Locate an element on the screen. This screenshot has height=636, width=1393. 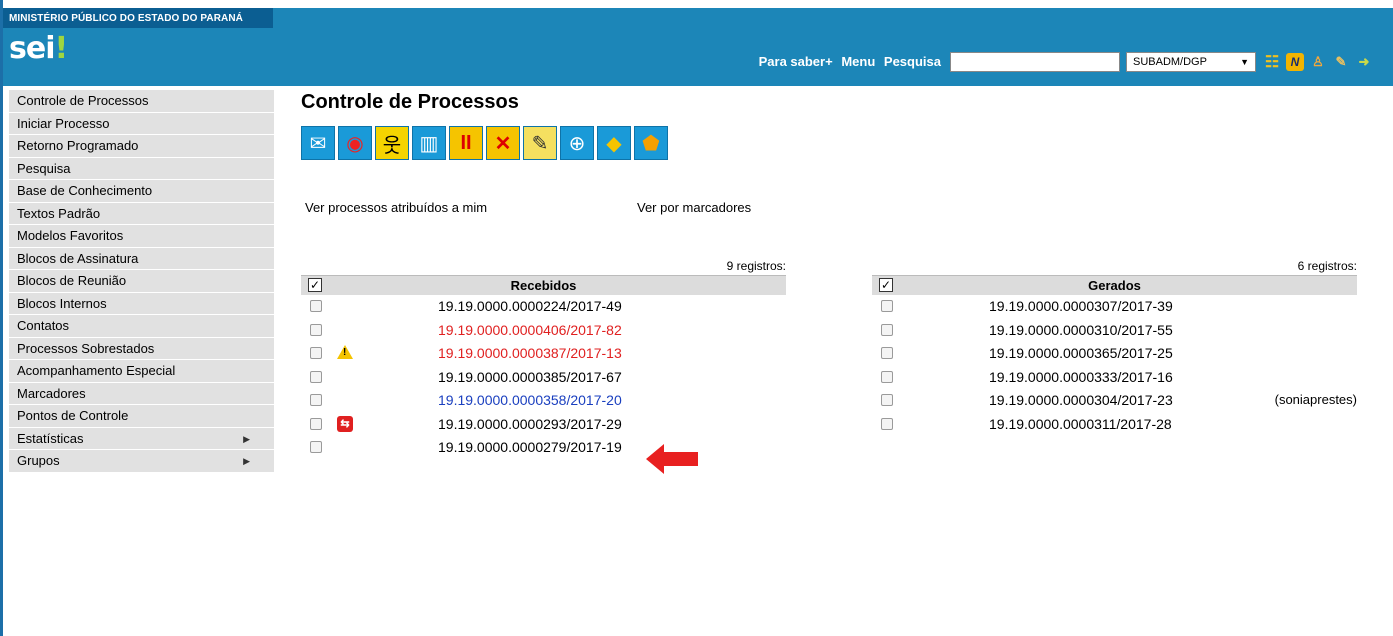
received-header-title: Recebidos is located at coordinates (543, 285).